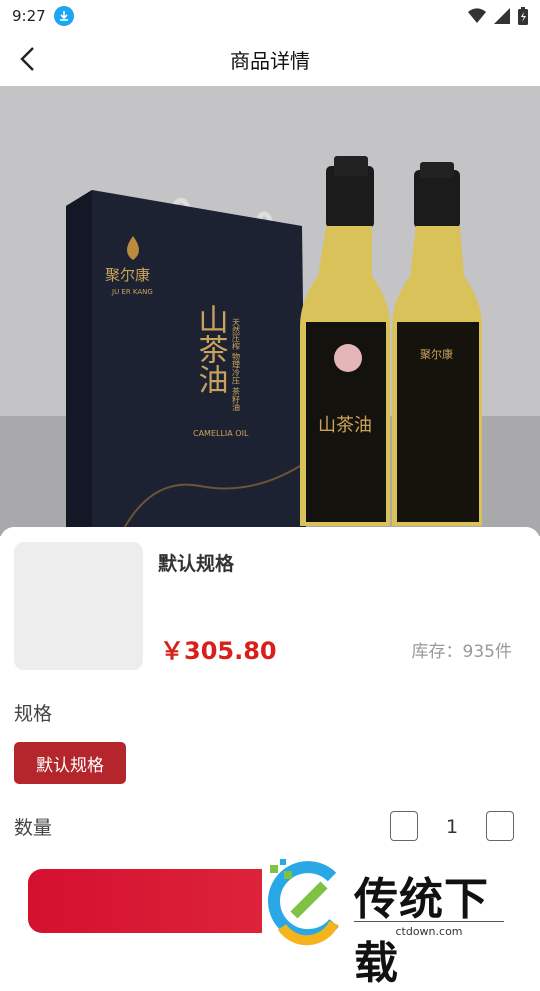 Image resolution: width=540 pixels, height=991 pixels. I want to click on page-title: 商品详情, so click(270, 60).